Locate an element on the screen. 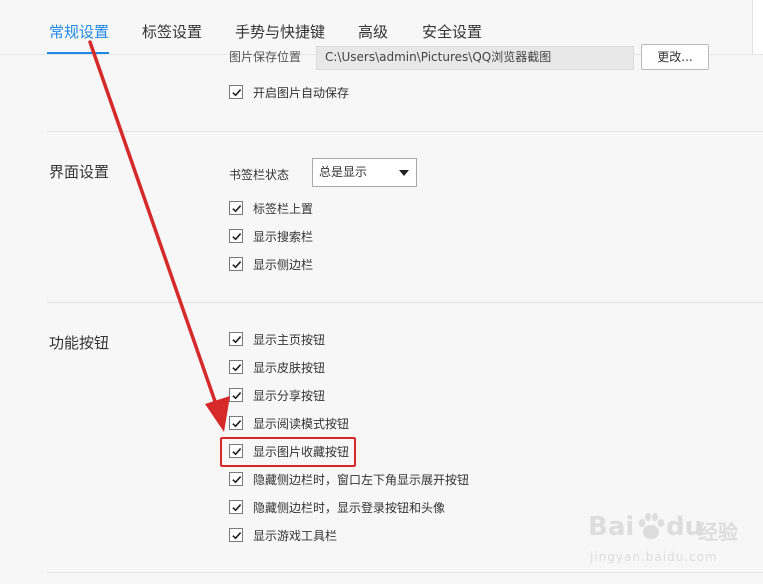 The width and height of the screenshot is (763, 584). bookmark-bar-status-select: 总是显示 is located at coordinates (364, 172).